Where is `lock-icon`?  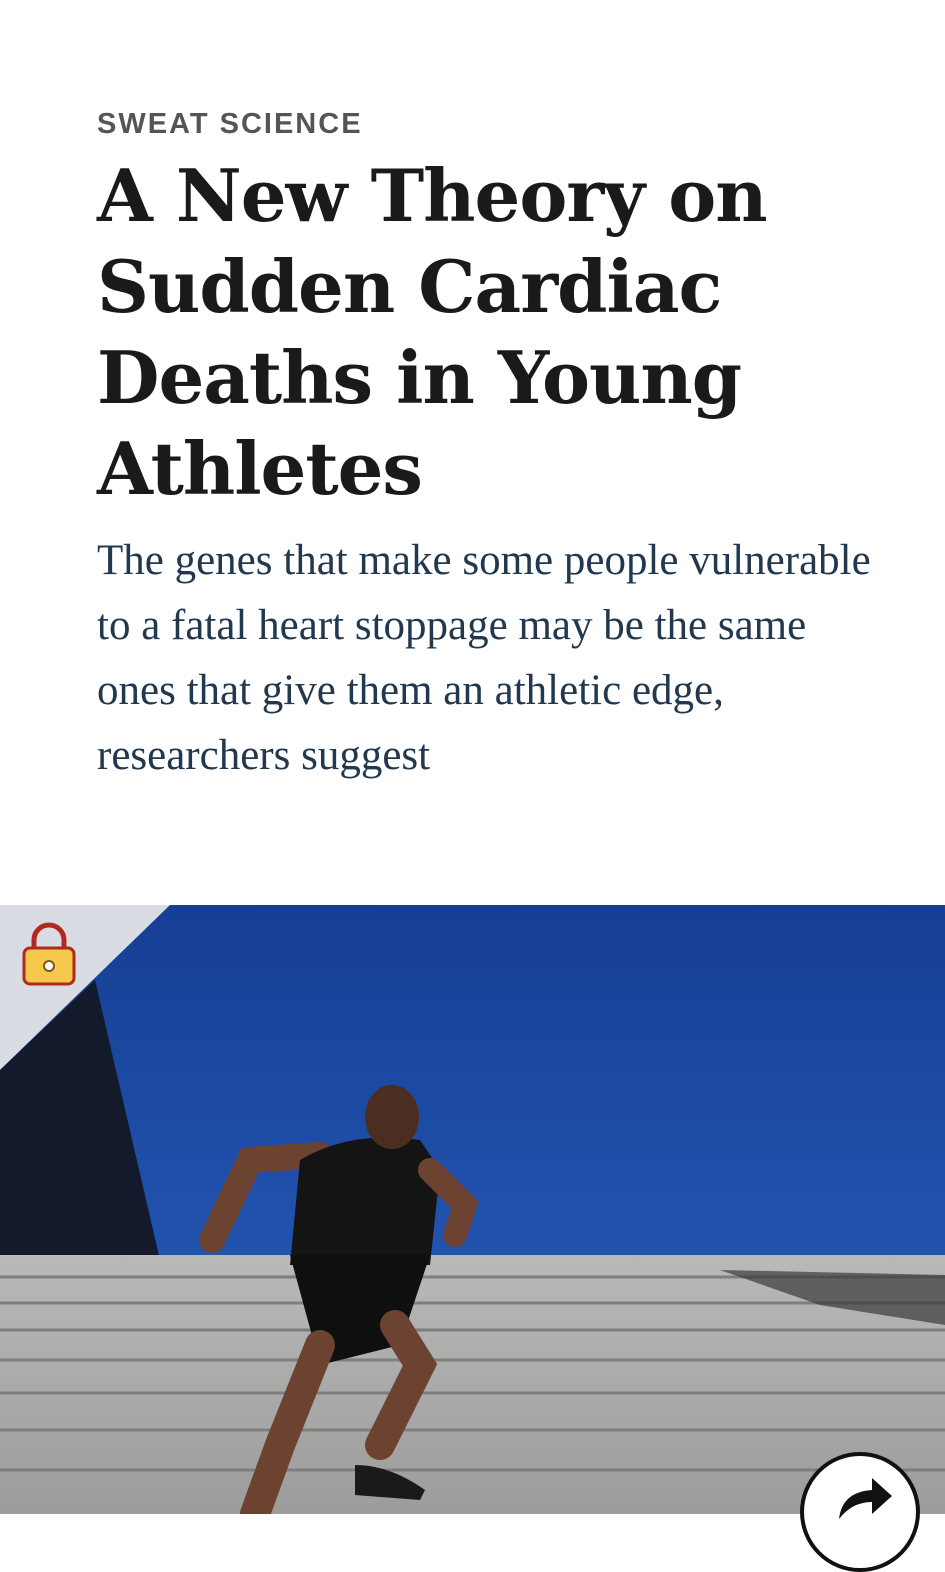 lock-icon is located at coordinates (49, 954).